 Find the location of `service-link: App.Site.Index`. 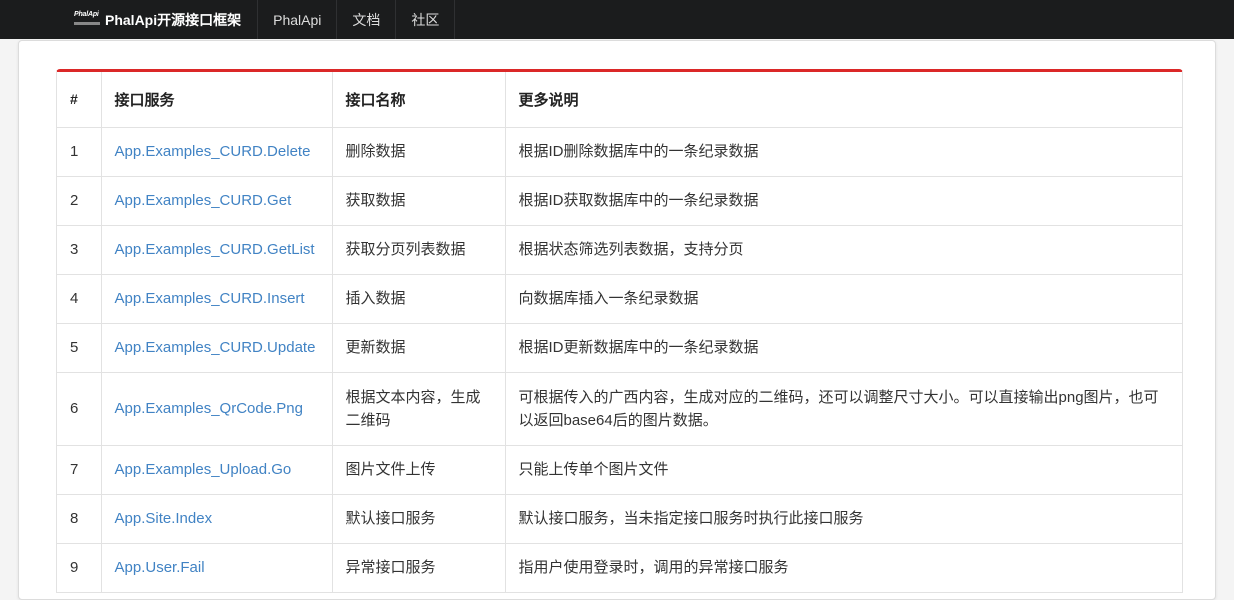

service-link: App.Site.Index is located at coordinates (164, 518).